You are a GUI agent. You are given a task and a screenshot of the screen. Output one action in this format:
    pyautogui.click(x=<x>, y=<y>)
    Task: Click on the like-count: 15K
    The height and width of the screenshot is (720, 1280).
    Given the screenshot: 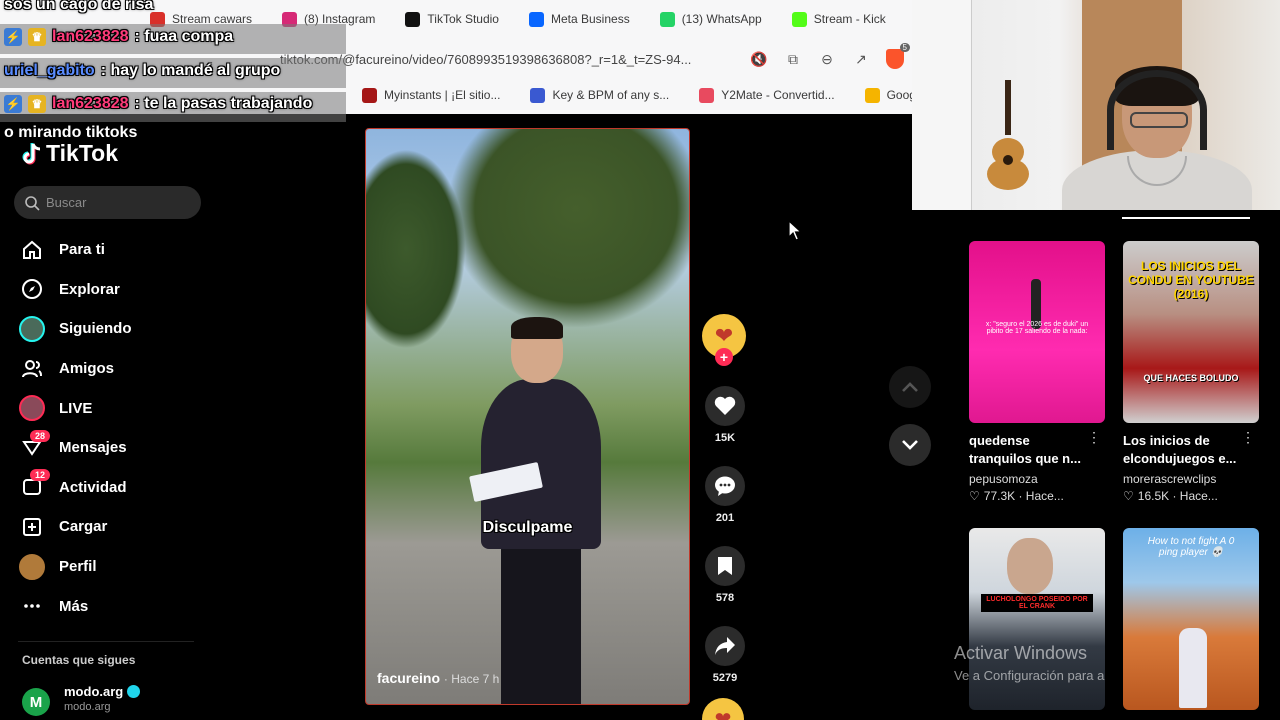 What is the action you would take?
    pyautogui.click(x=725, y=438)
    